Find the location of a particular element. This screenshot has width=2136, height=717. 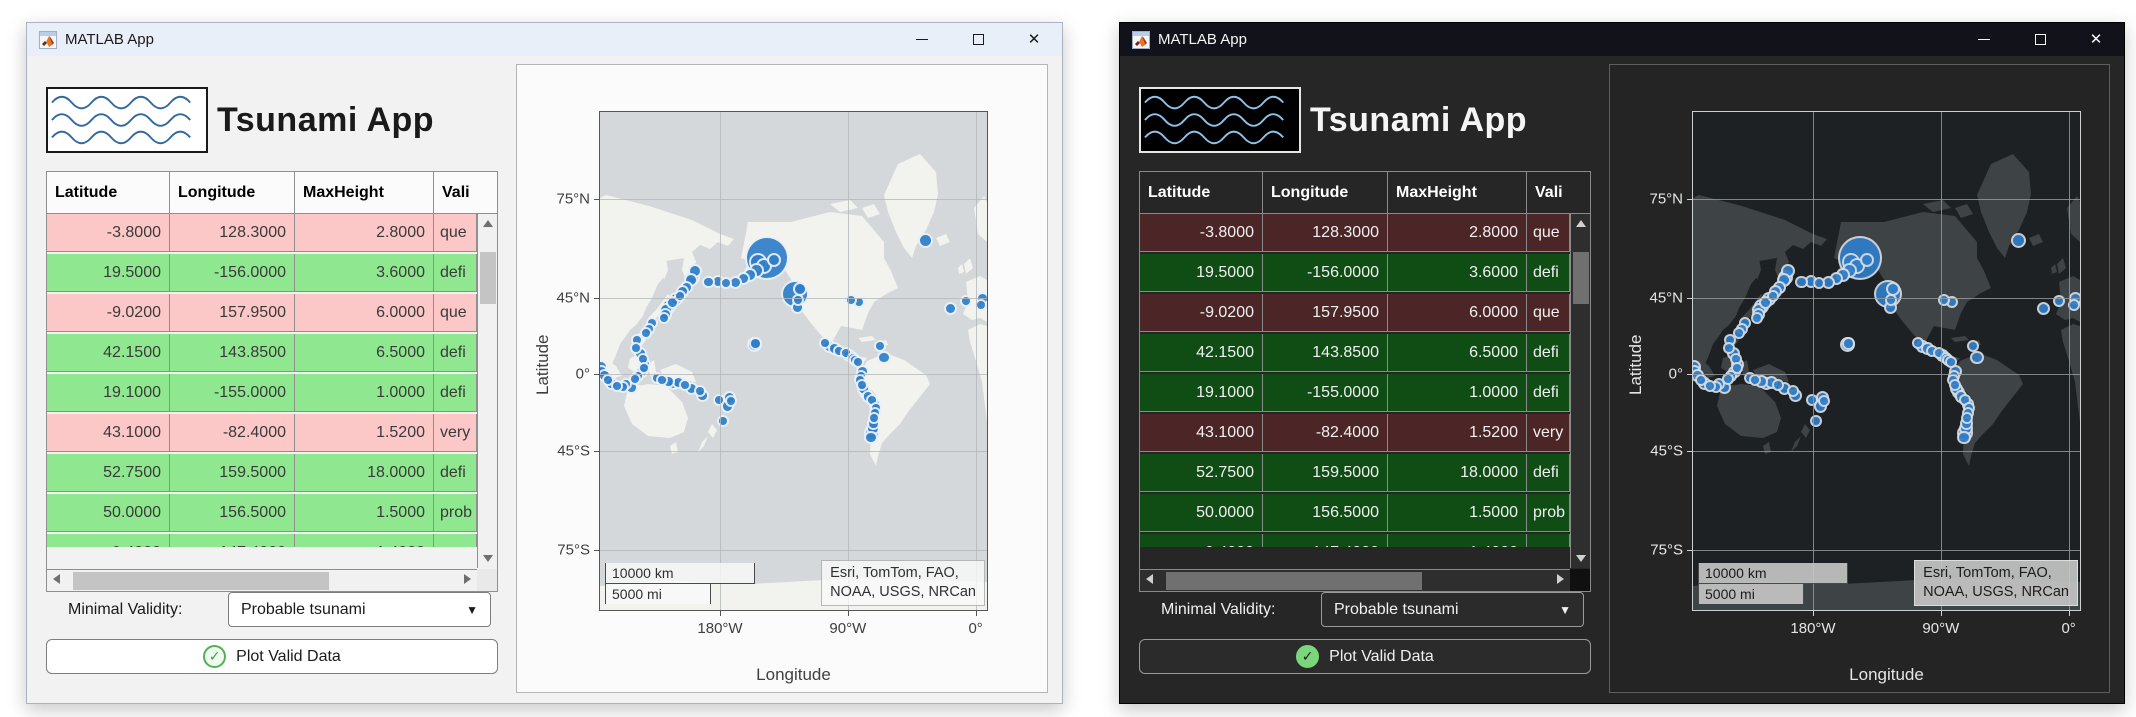

table-cell: 50.0000 is located at coordinates (108, 513).